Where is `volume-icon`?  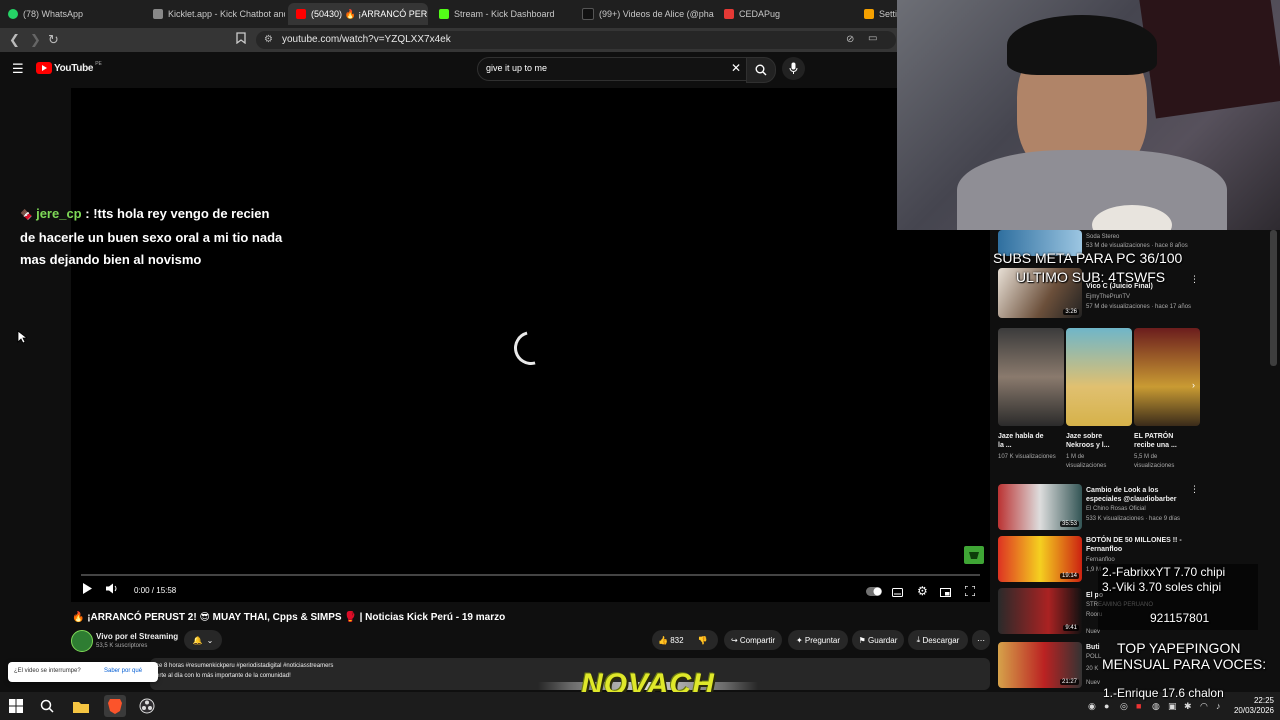
volume-icon is located at coordinates (112, 590).